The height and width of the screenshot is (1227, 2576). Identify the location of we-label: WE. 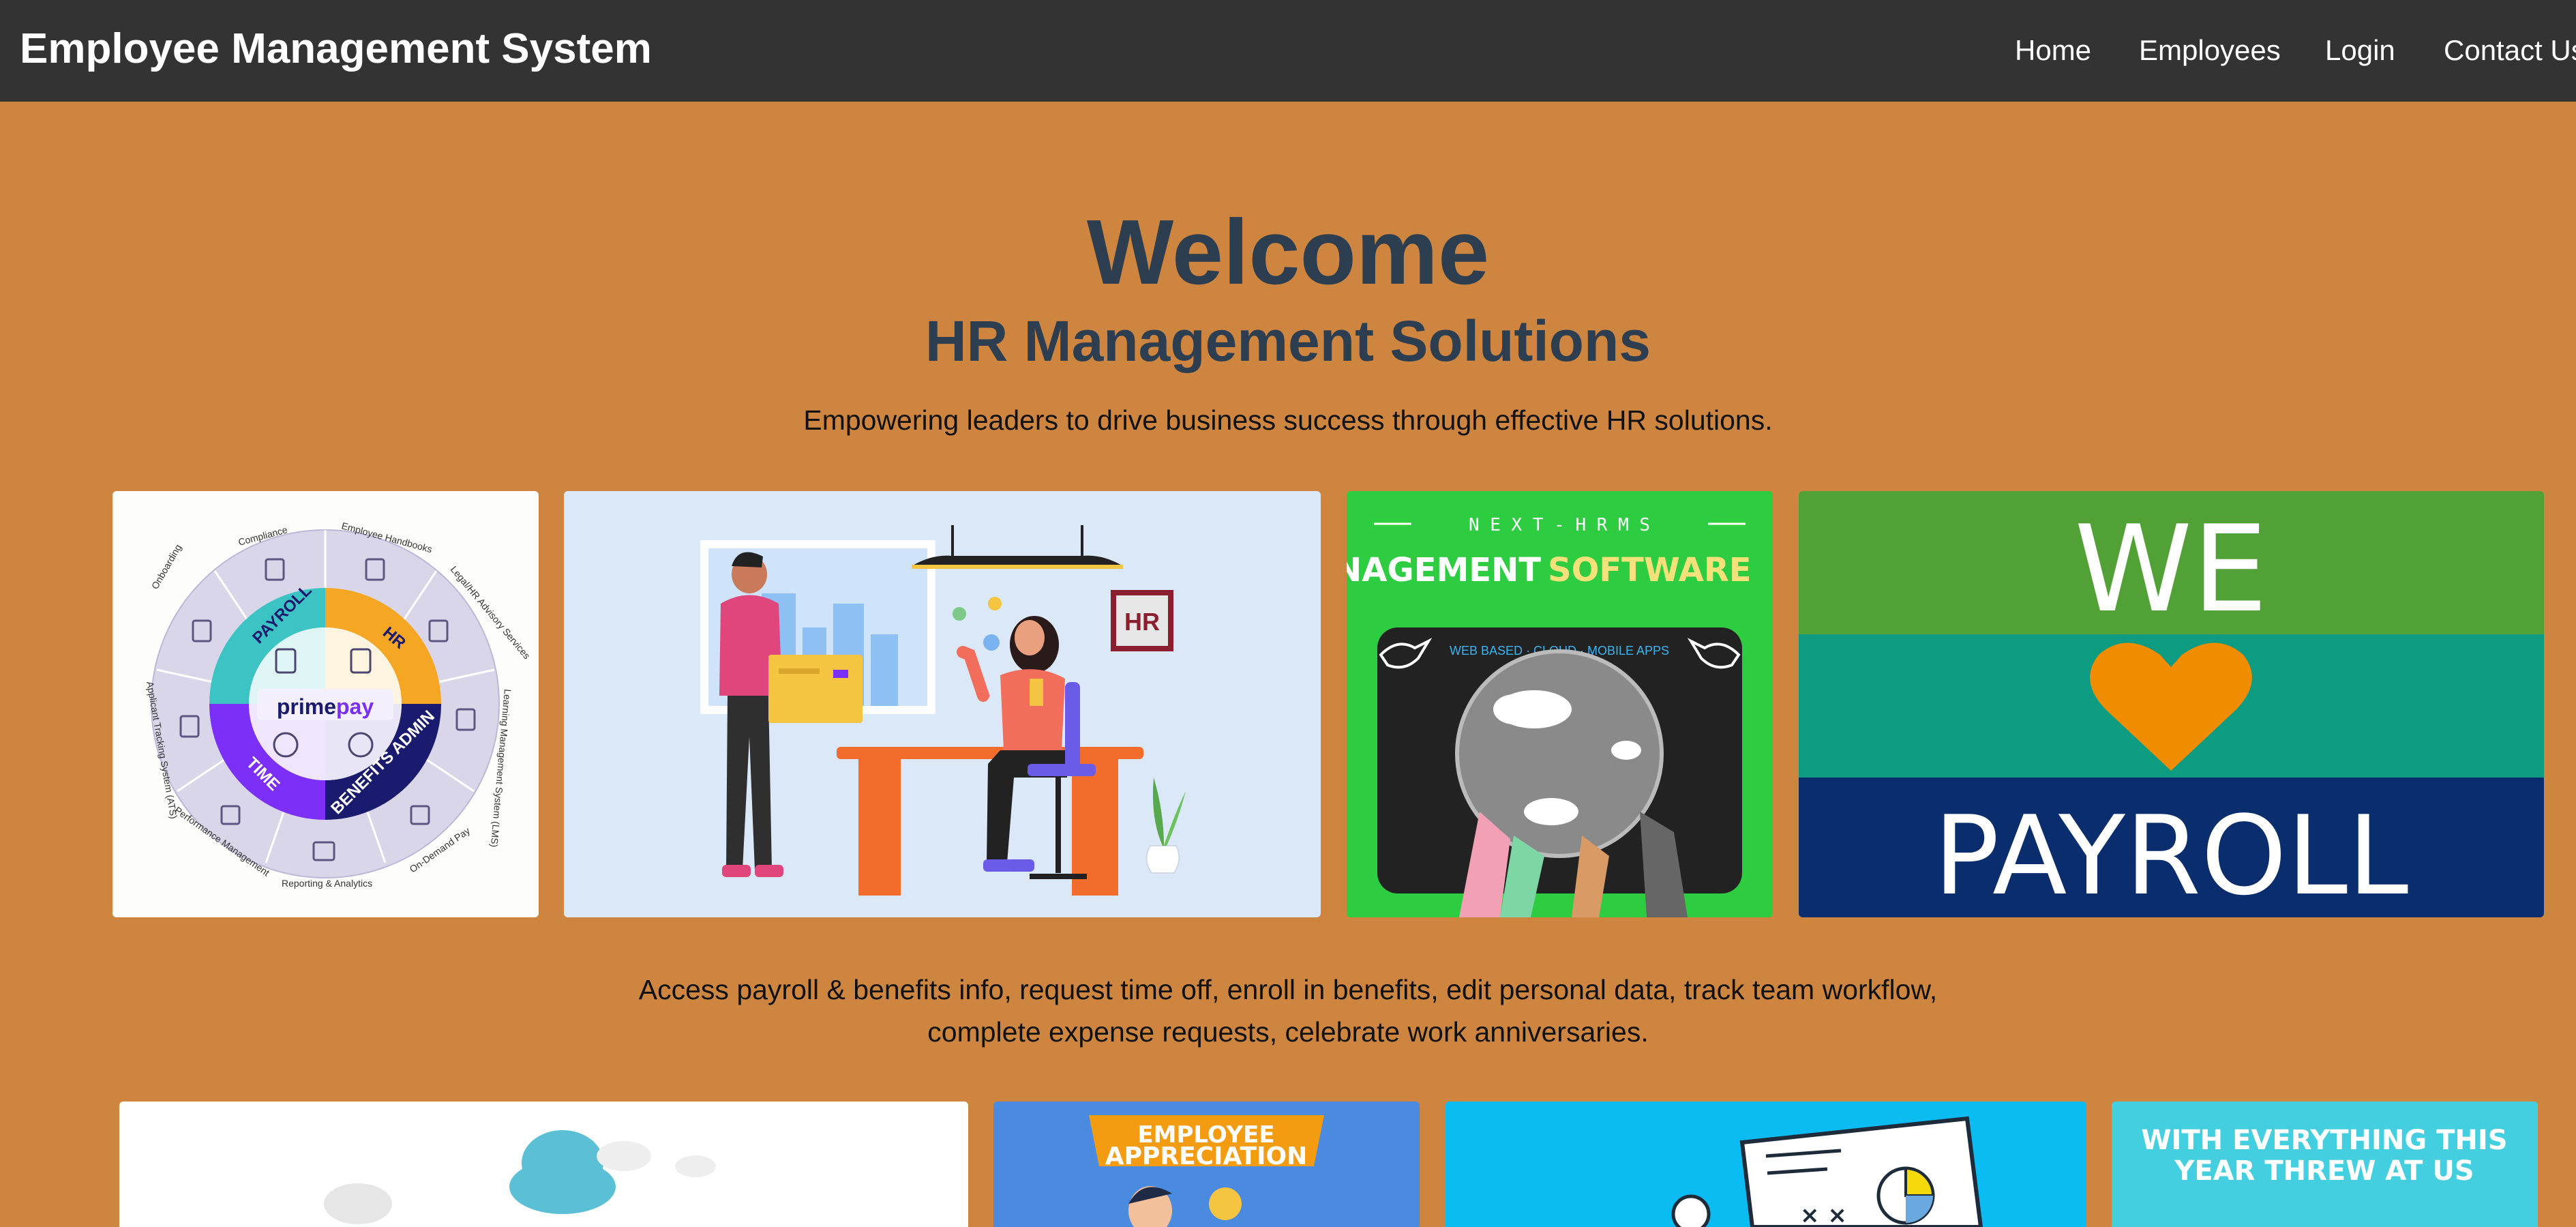
(2171, 570).